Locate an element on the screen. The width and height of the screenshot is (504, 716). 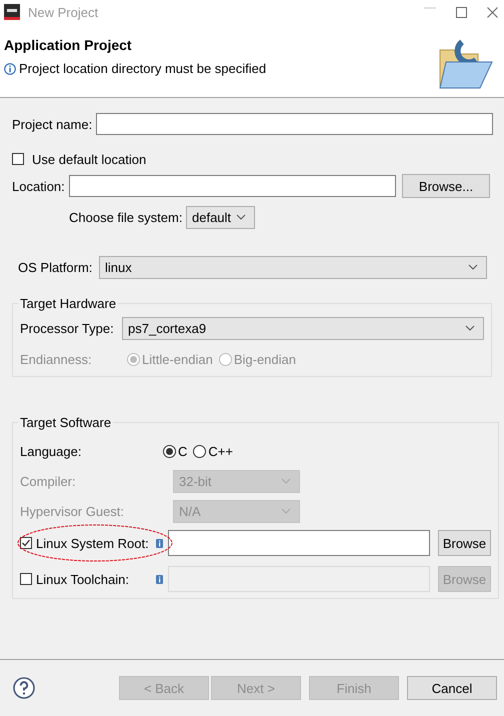
radio-label: C is located at coordinates (183, 451).